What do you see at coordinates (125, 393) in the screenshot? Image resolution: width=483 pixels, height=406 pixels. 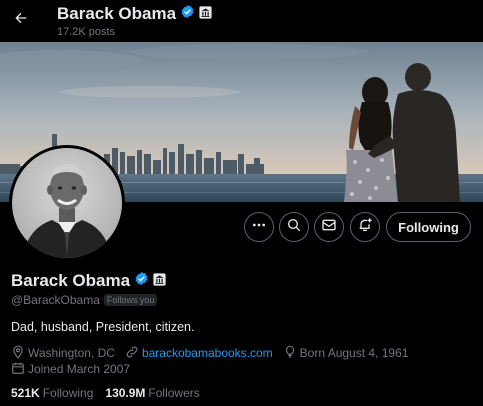 I see `followers-count: 130.9M` at bounding box center [125, 393].